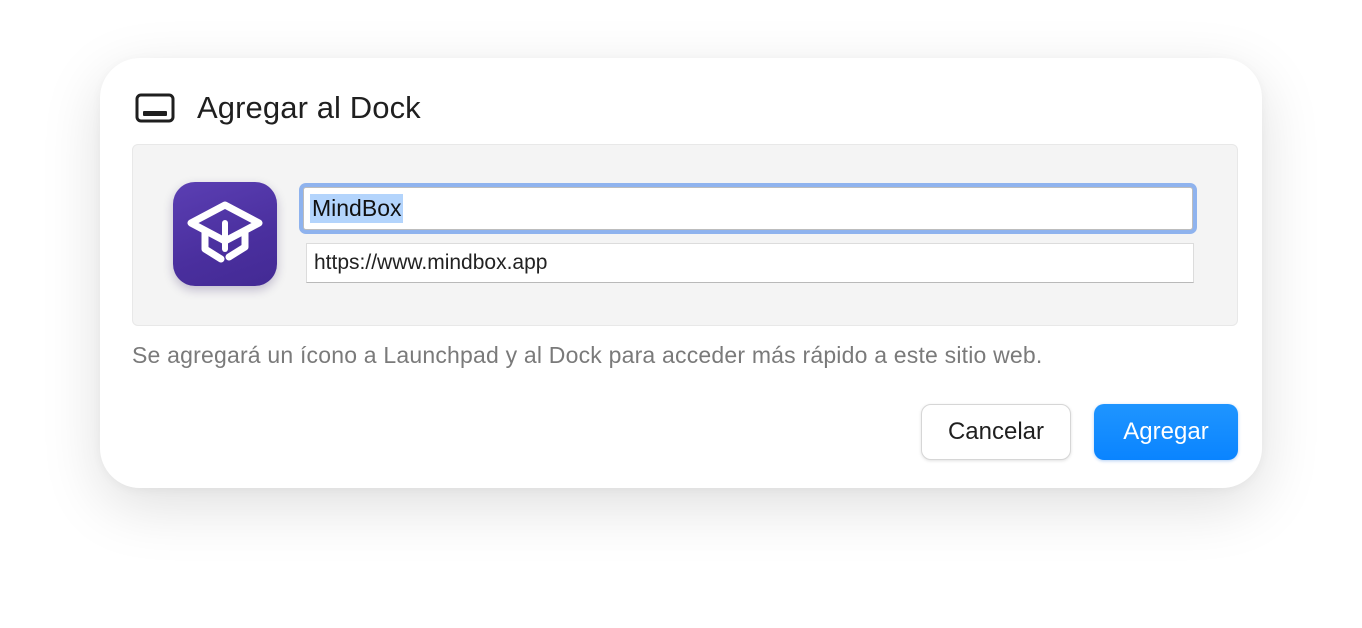 The height and width of the screenshot is (628, 1362). I want to click on app-url-input: https://www.mindbox.app, so click(750, 263).